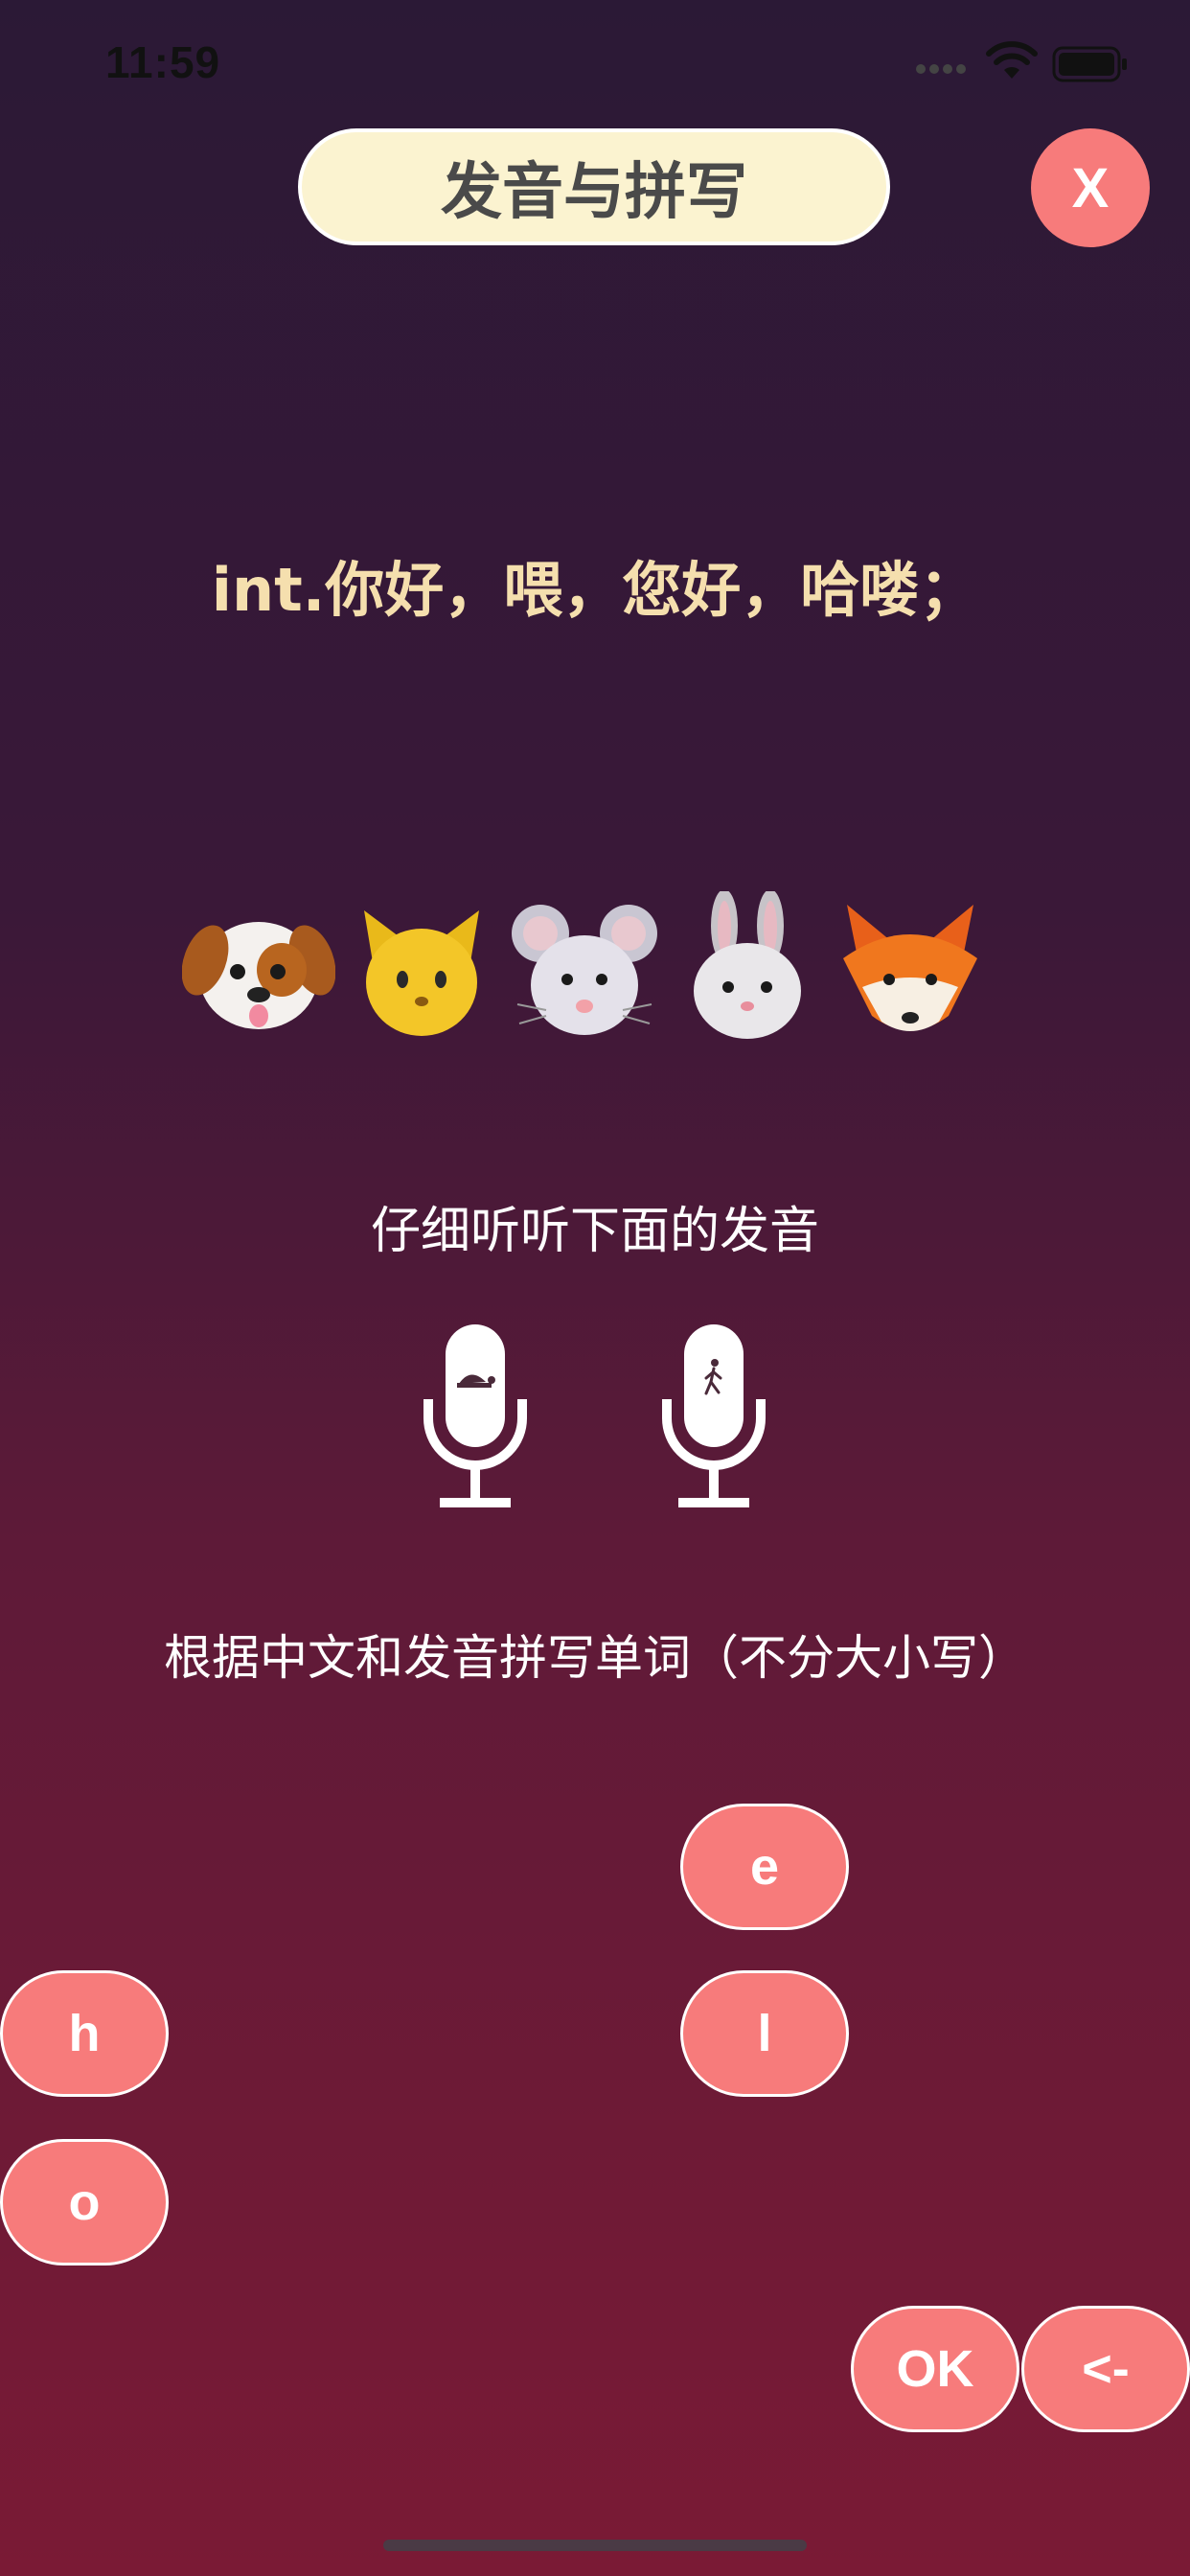 This screenshot has width=1190, height=2576. What do you see at coordinates (163, 62) in the screenshot?
I see `status-time: 11:59` at bounding box center [163, 62].